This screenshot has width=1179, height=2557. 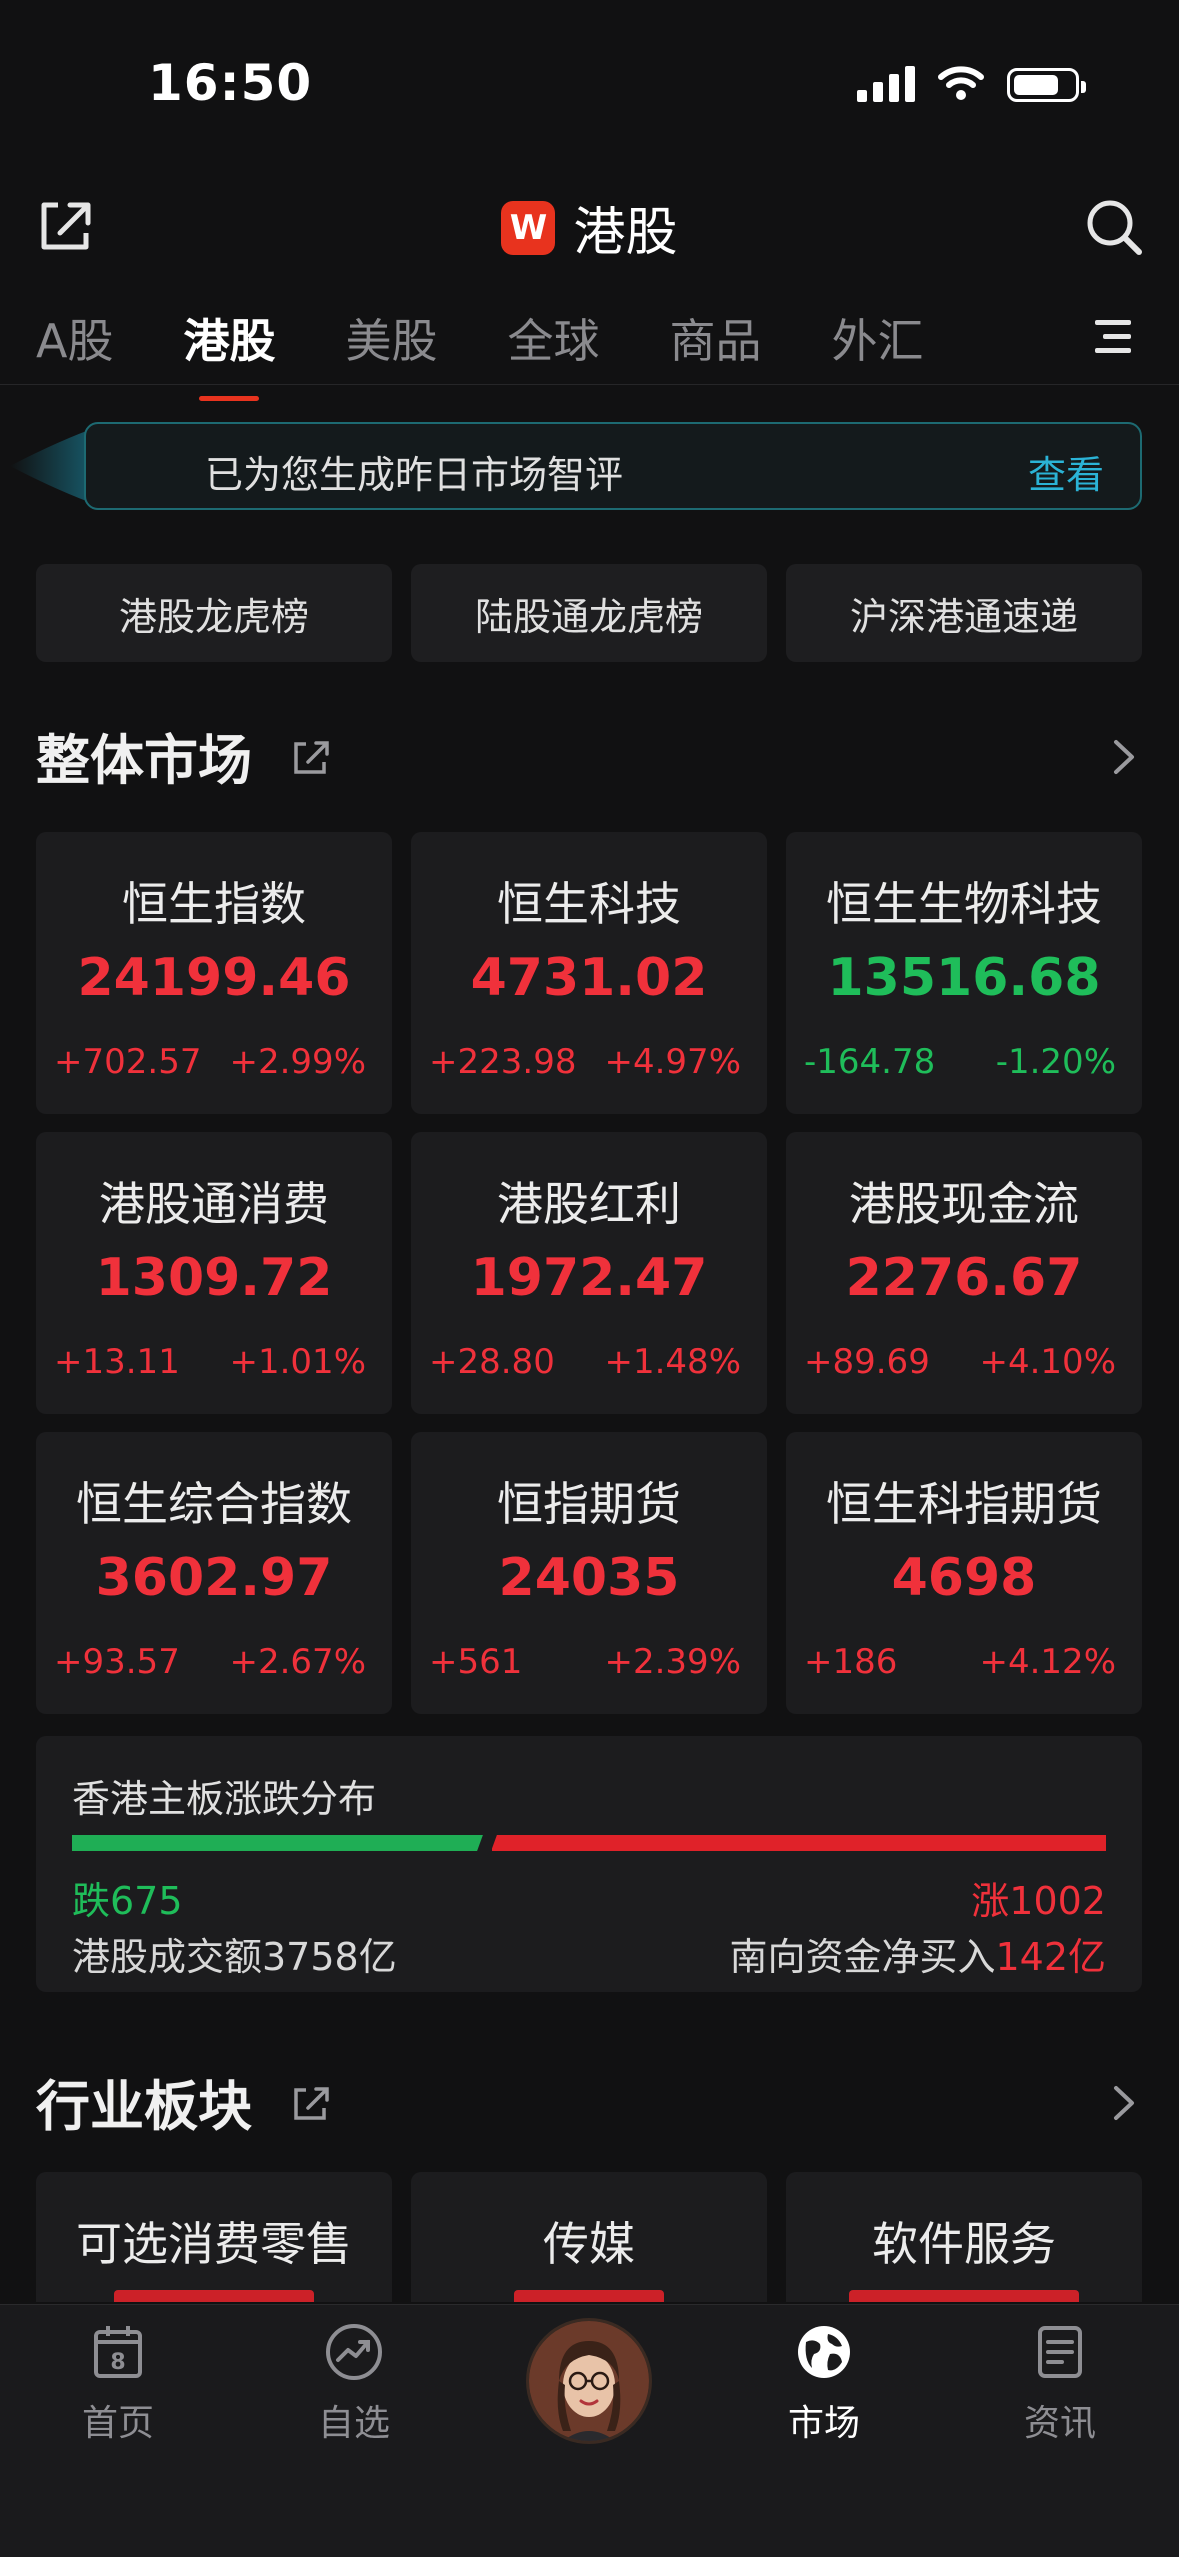 I want to click on southbound-flow: 南向资金净买入142亿, so click(x=917, y=1953).